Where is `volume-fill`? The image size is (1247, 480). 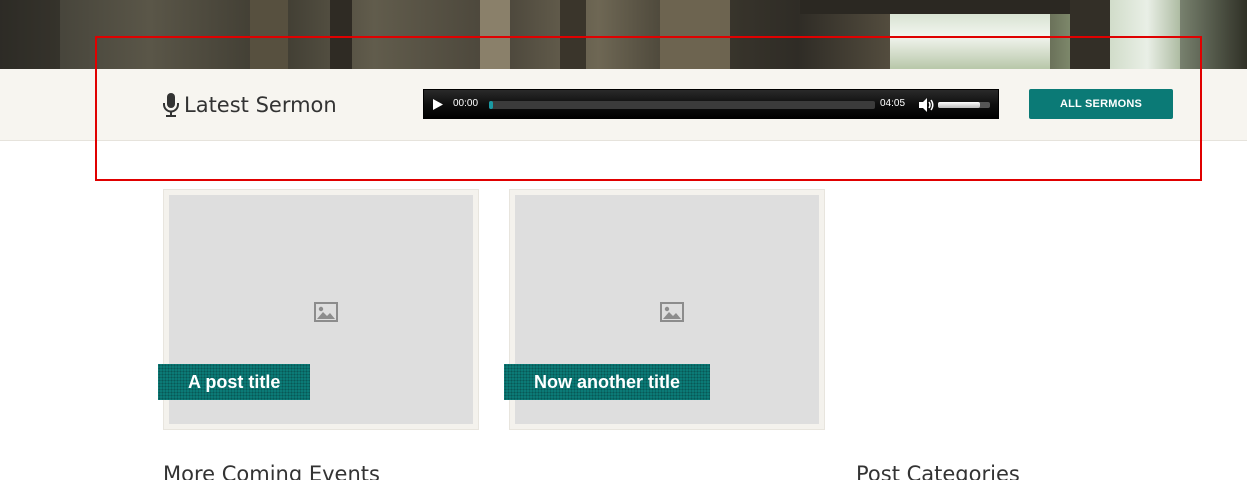
volume-fill is located at coordinates (959, 105).